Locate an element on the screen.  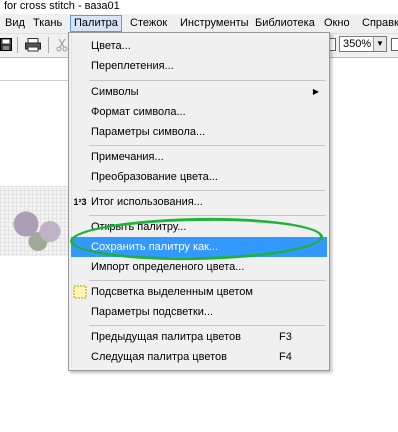
menu-item-prev-palette: Предыдущая палитра цветов F3 is located at coordinates (199, 337).